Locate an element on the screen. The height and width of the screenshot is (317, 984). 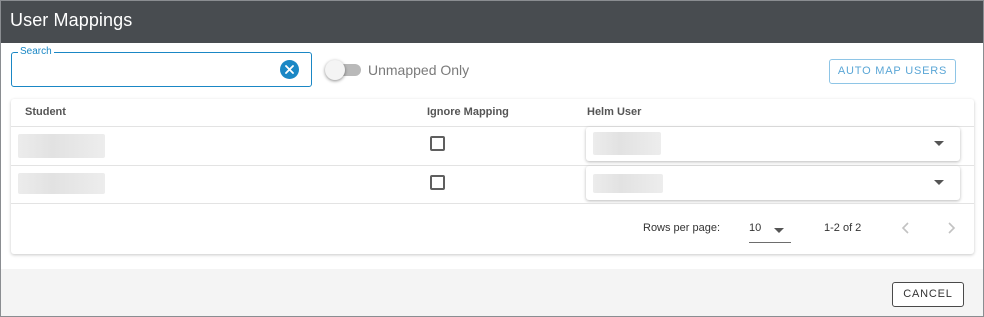
rows-per-page-select: 10 is located at coordinates (770, 230).